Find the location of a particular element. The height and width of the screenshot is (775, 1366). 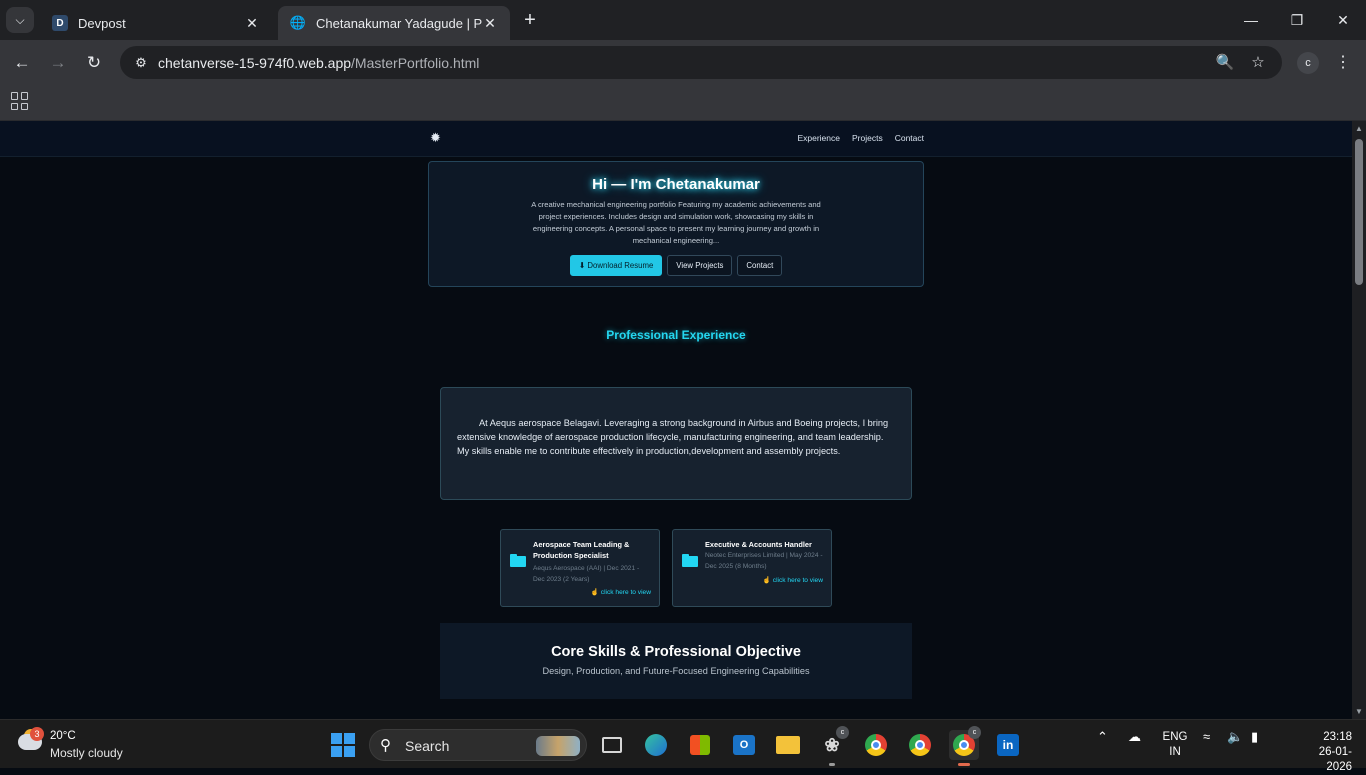

download-resume-button: ⬇ Download Resume is located at coordinates (616, 265).